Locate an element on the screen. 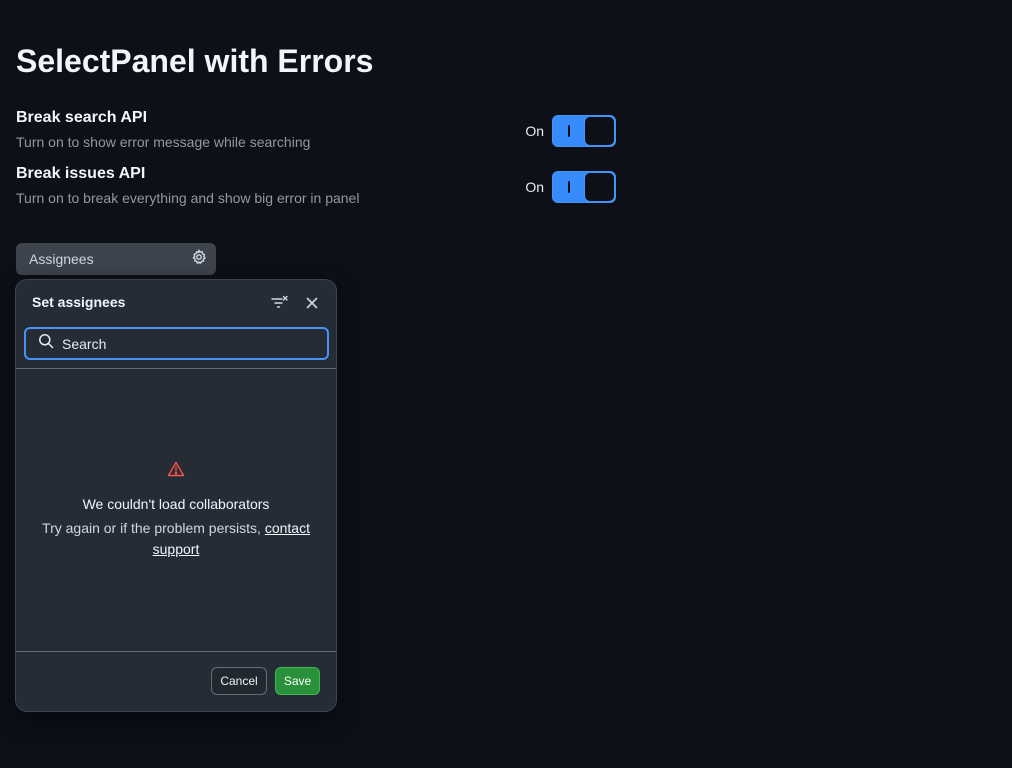 This screenshot has width=1012, height=768. error-title: We couldn't load collaborators is located at coordinates (176, 503).